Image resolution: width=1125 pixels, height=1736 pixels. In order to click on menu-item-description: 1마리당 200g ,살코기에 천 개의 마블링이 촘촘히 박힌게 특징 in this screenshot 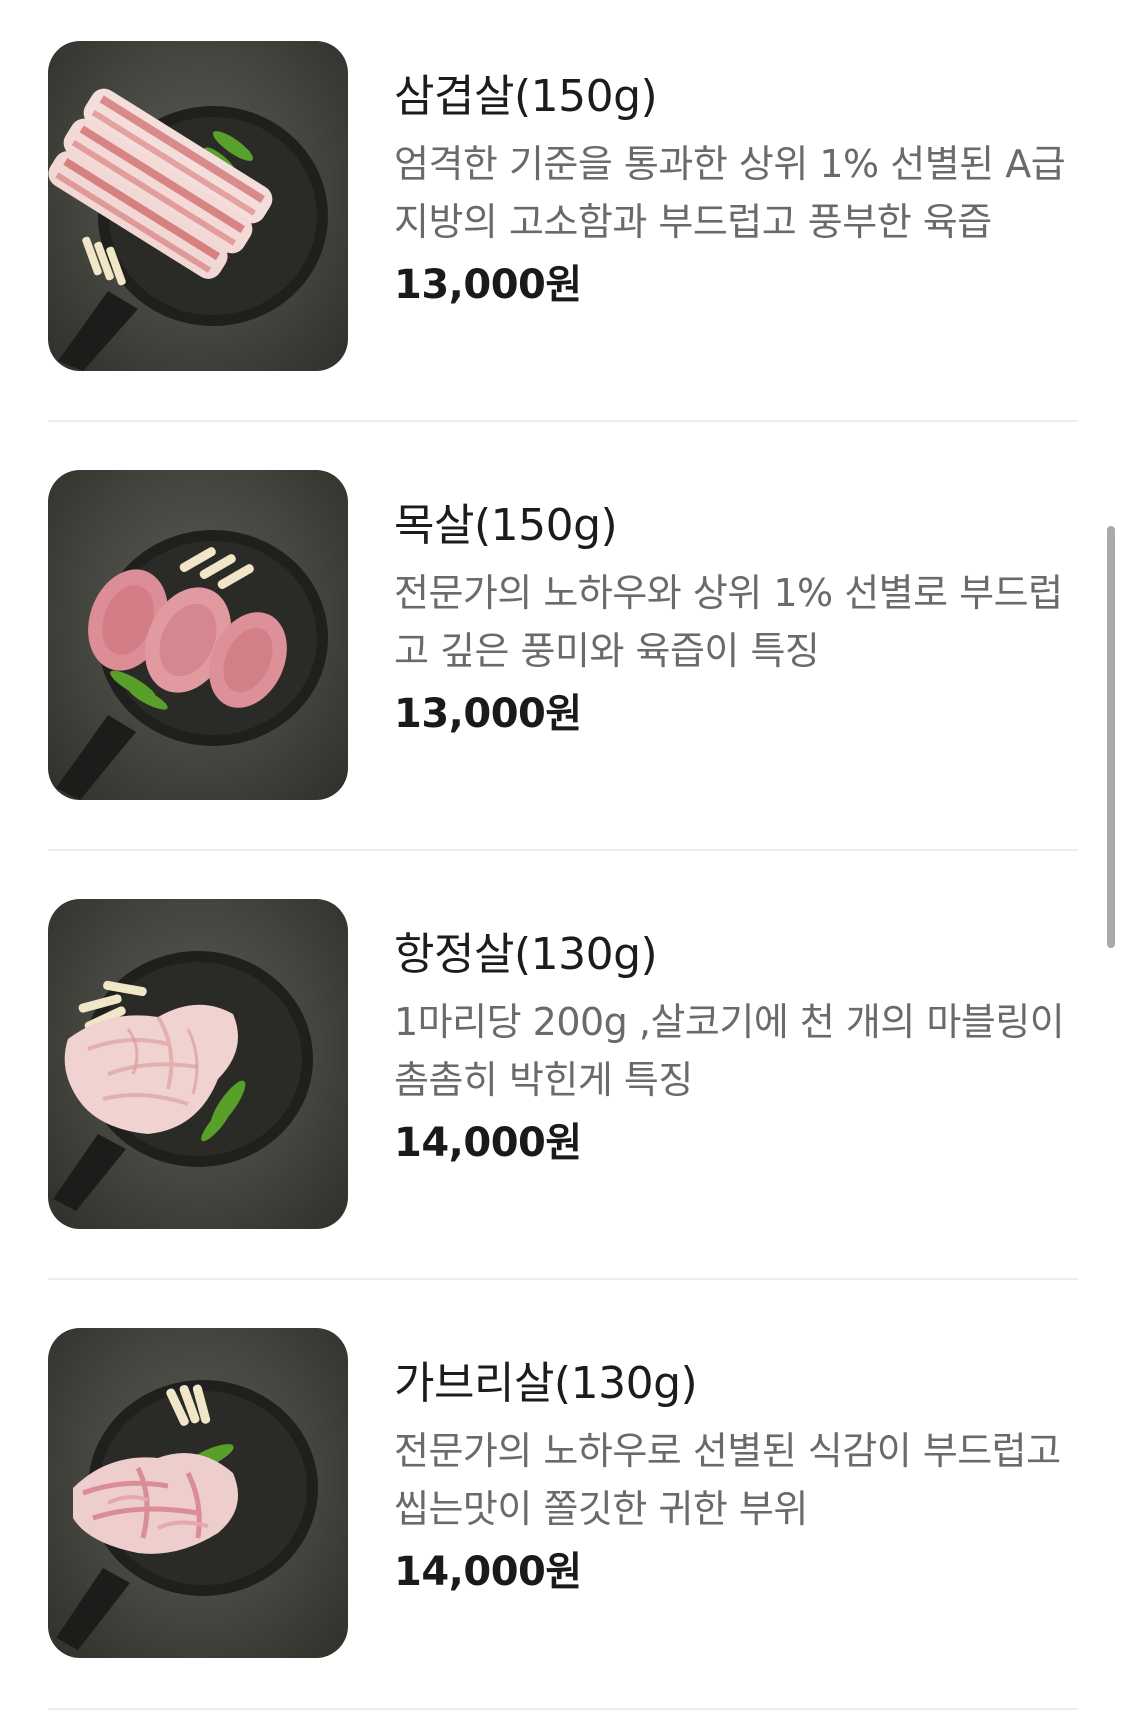, I will do `click(729, 1051)`.